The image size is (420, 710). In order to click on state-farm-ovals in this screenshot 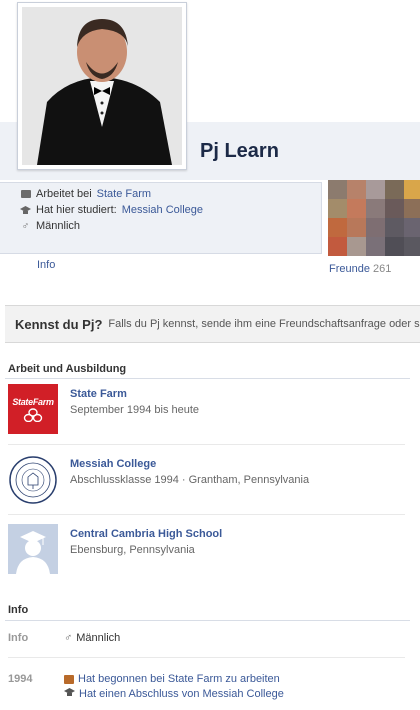, I will do `click(33, 414)`.